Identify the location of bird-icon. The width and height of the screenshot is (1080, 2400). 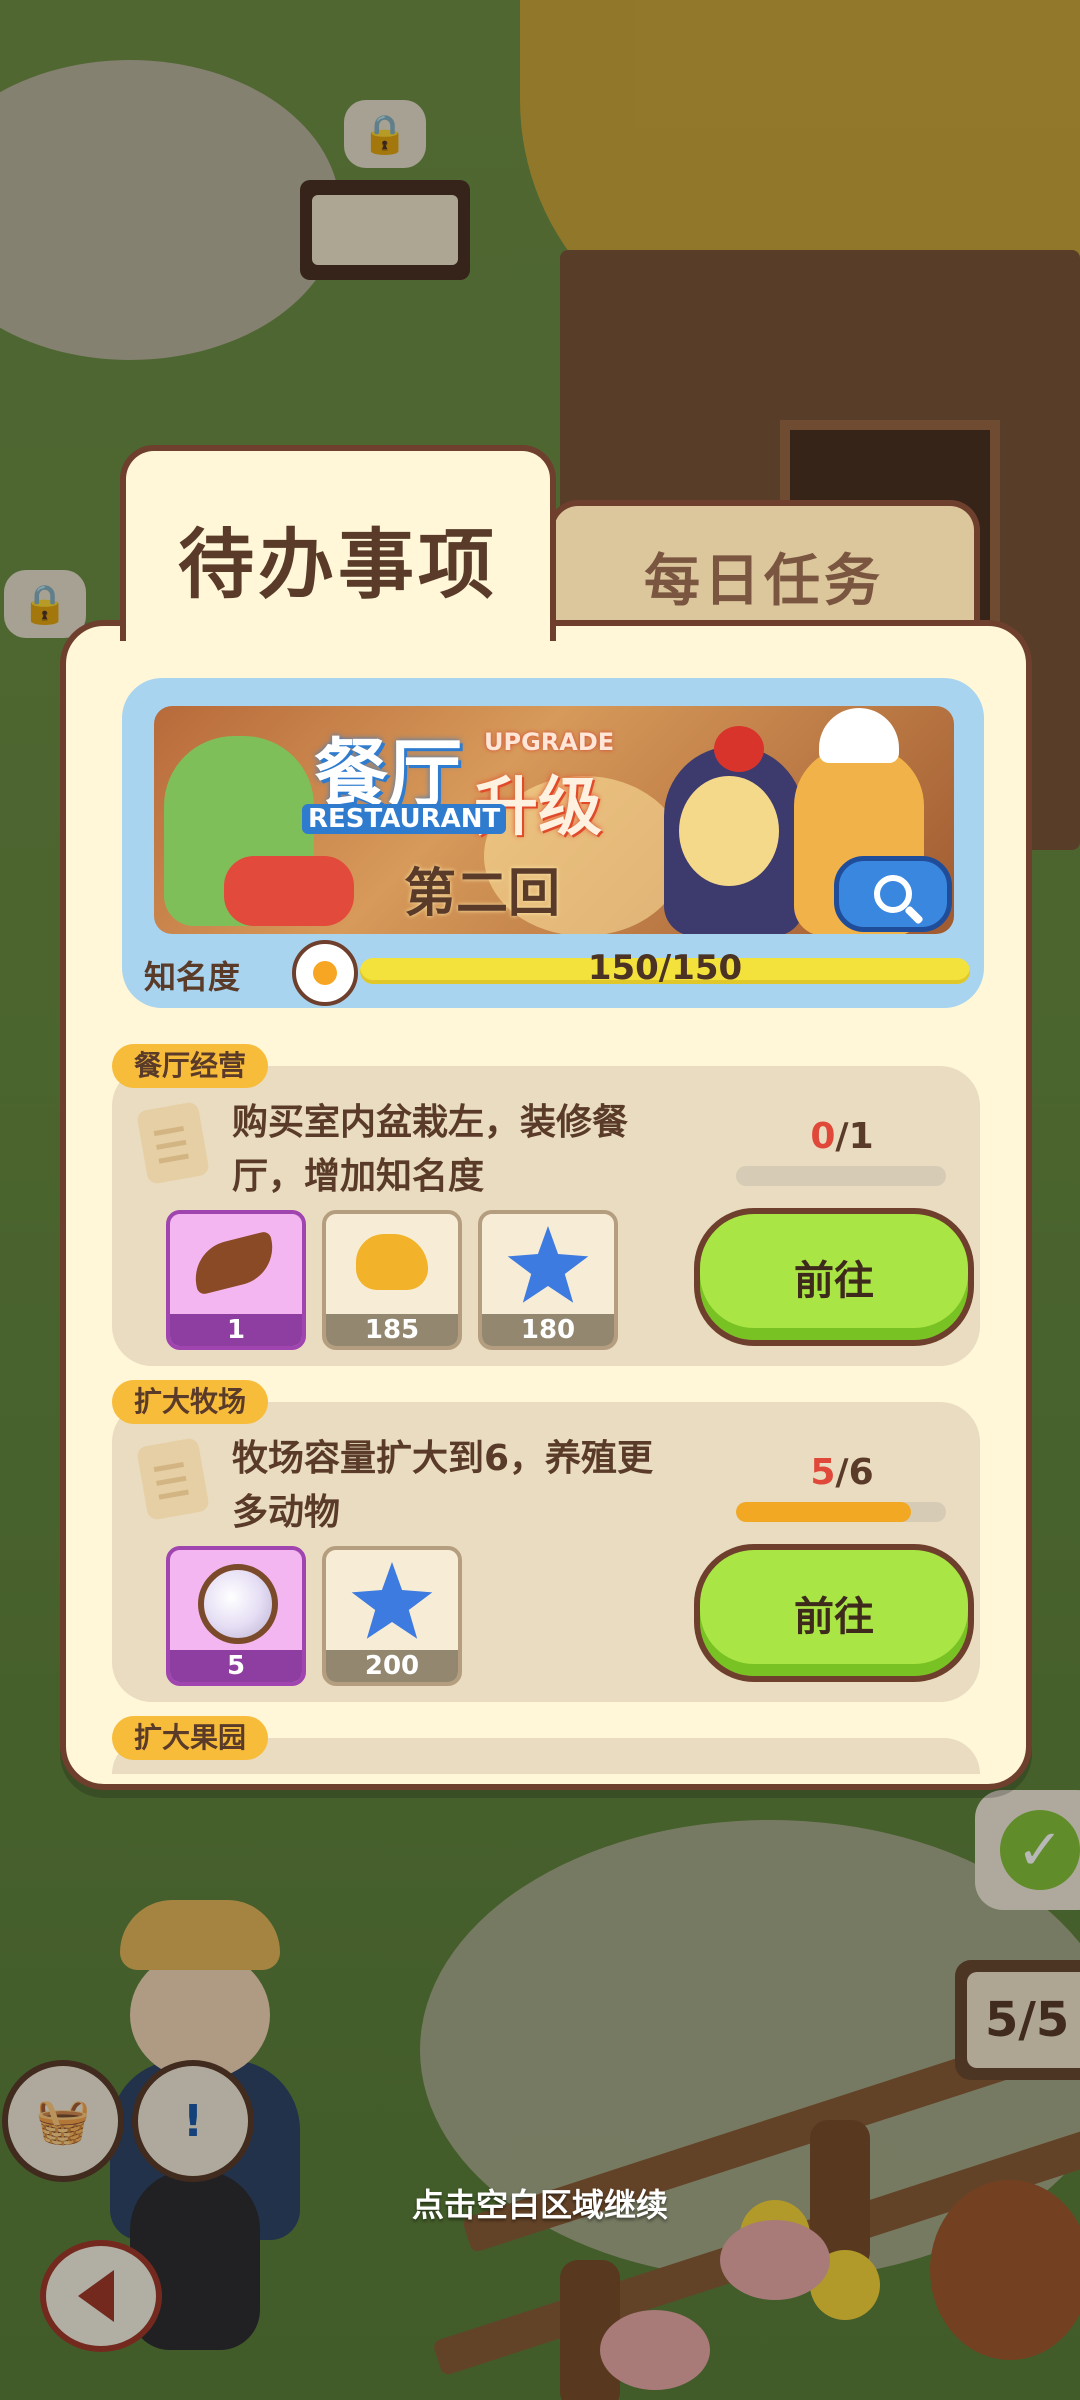
(392, 1262).